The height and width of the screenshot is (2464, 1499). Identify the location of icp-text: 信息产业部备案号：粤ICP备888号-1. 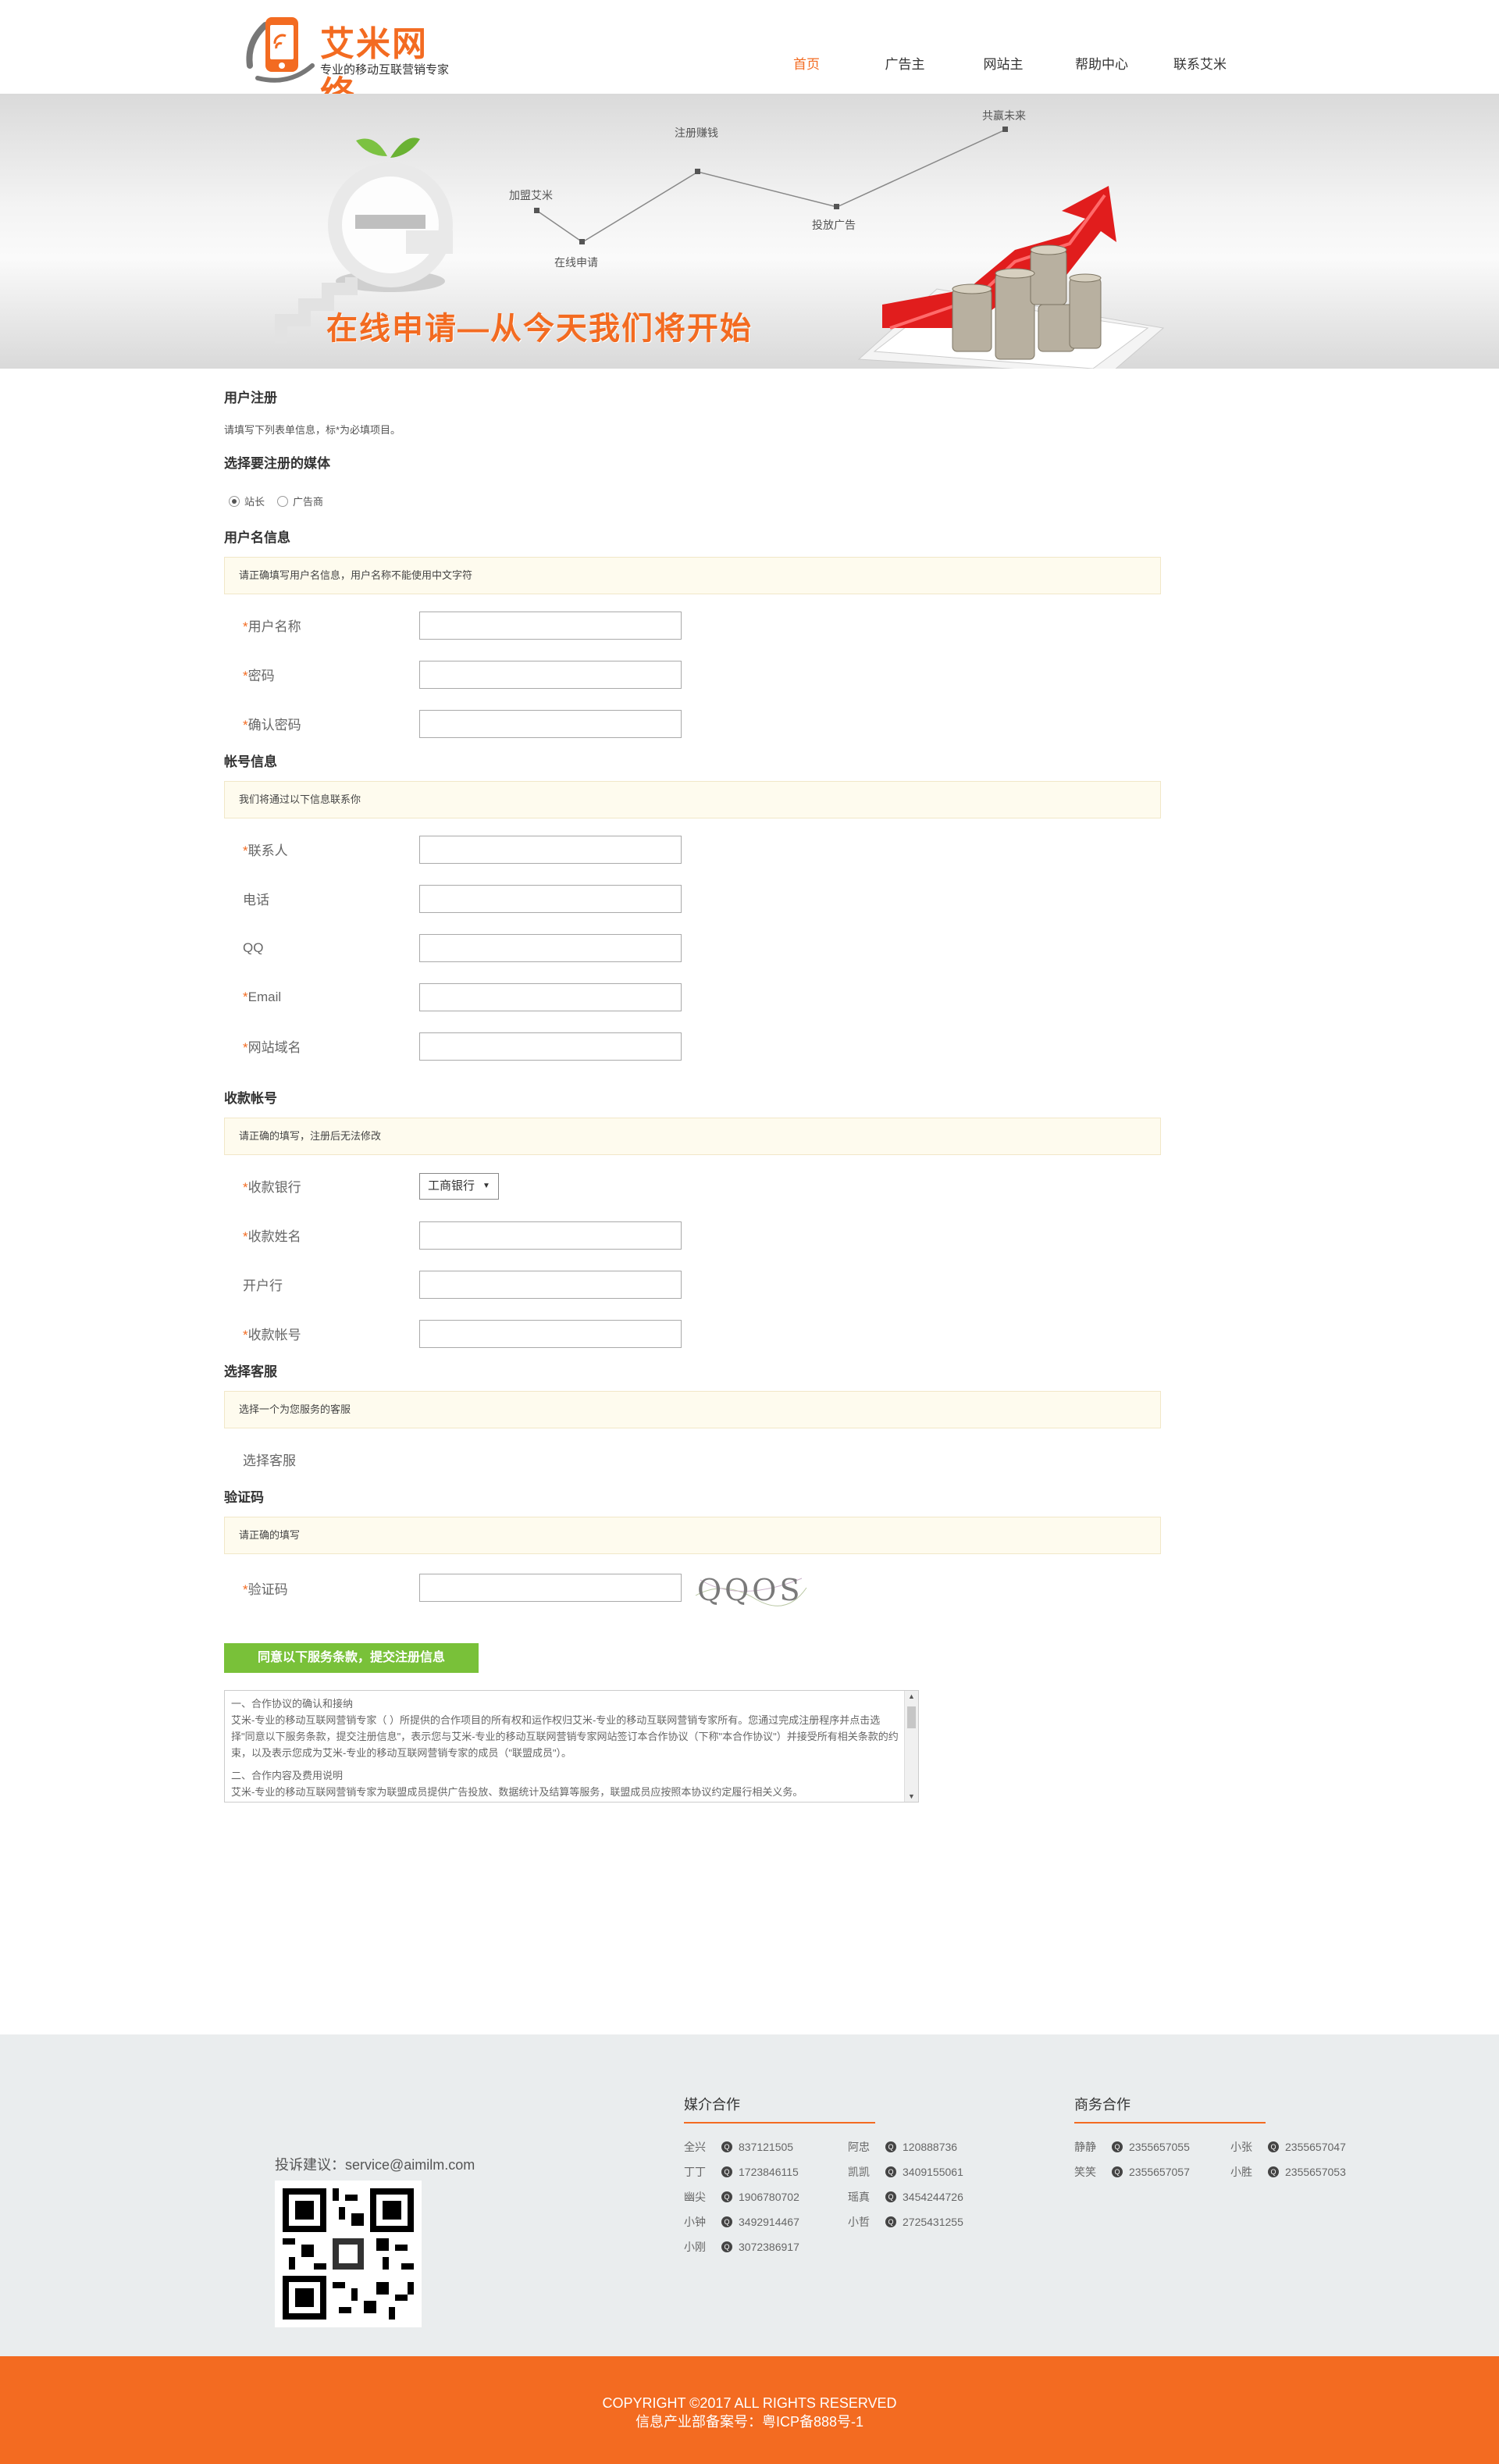
(749, 2422).